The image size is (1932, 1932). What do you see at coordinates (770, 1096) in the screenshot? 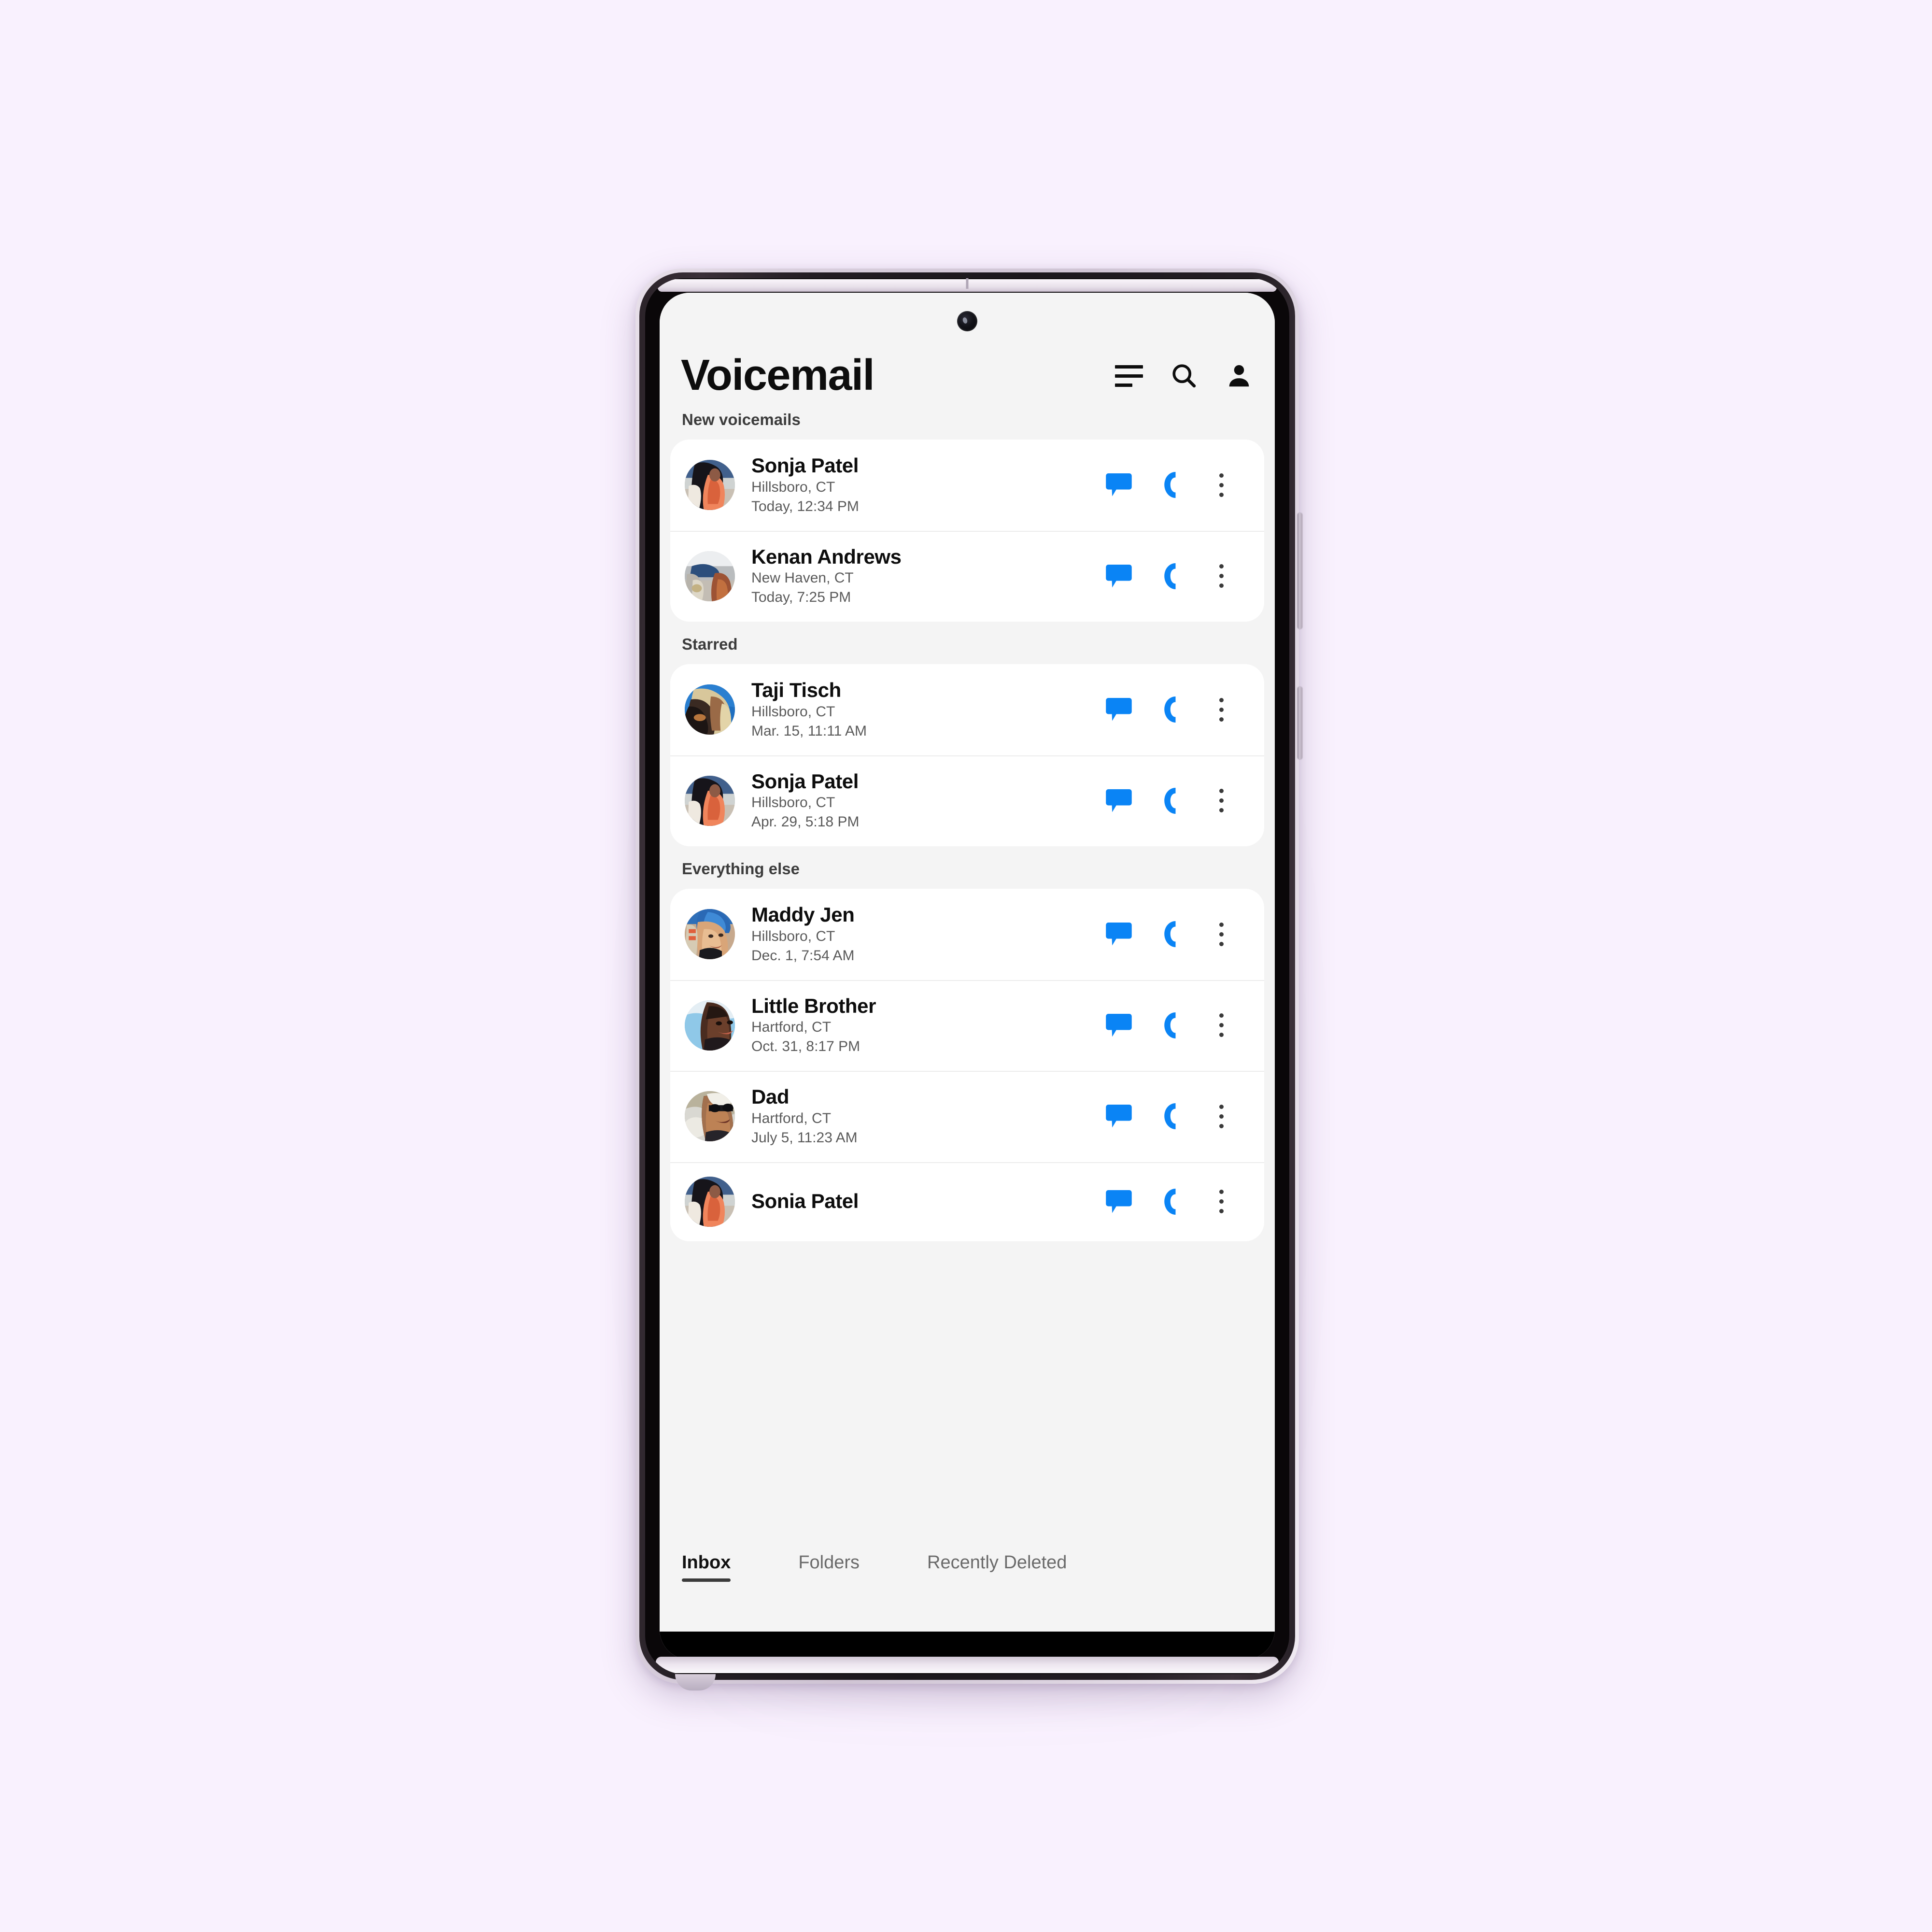
I see `contact-name: Dad` at bounding box center [770, 1096].